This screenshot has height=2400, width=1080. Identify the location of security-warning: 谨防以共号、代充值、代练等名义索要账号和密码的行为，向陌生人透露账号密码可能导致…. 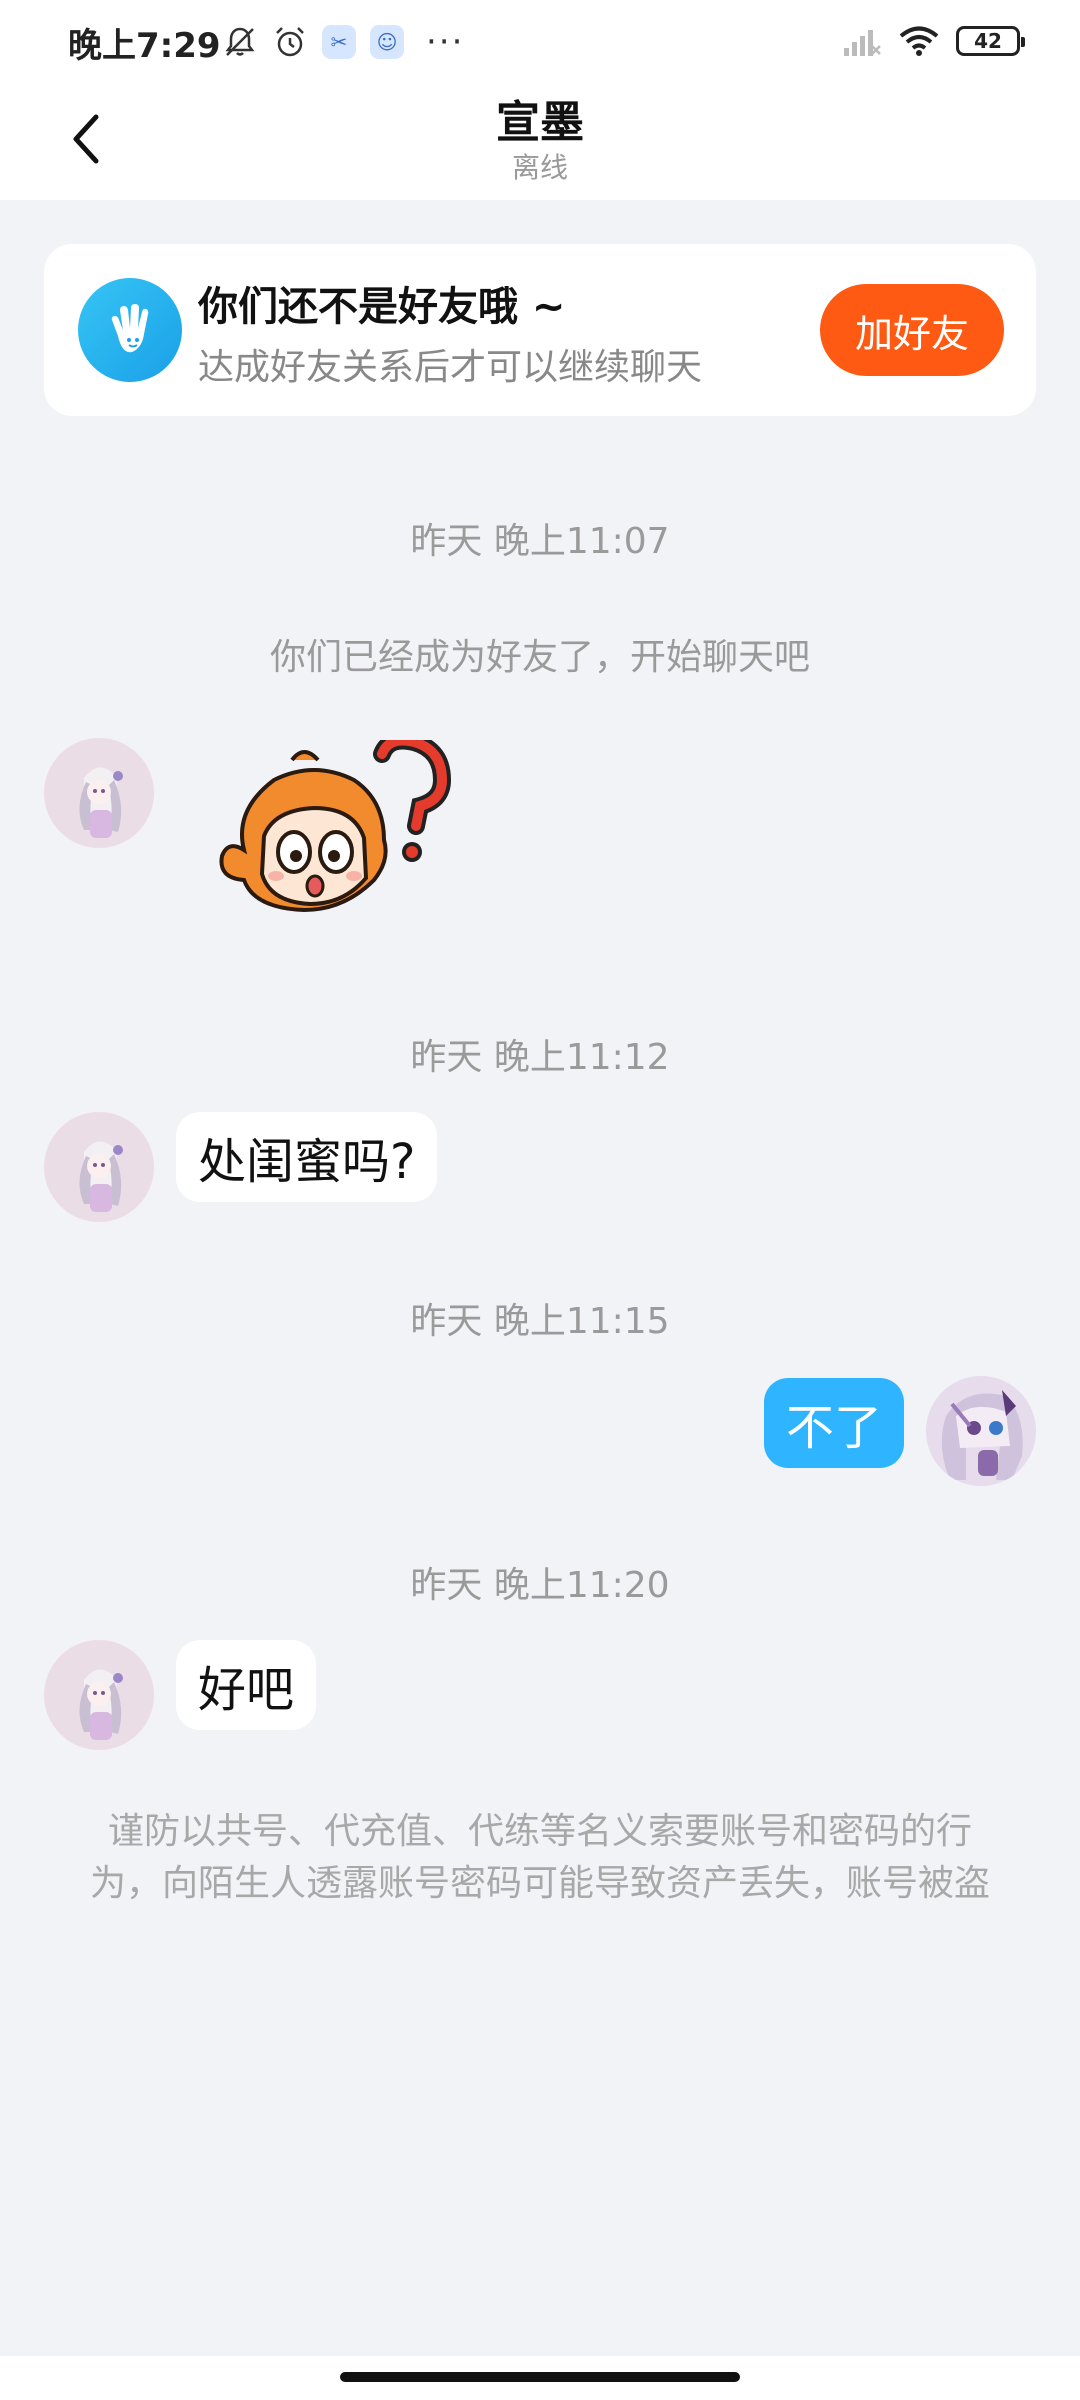
(540, 1857).